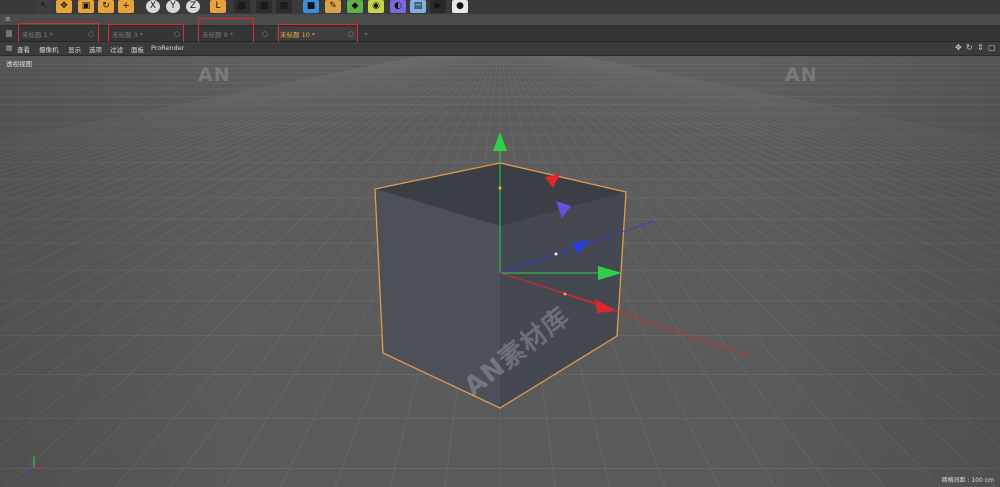 Image resolution: width=1000 pixels, height=487 pixels. What do you see at coordinates (9, 48) in the screenshot?
I see `viewport-grip-icon: ▤` at bounding box center [9, 48].